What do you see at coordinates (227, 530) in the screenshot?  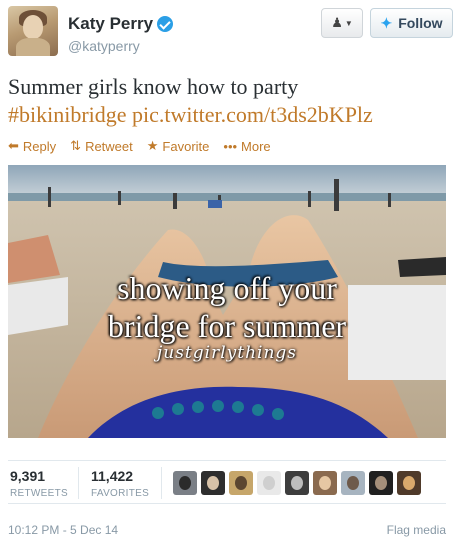 I see `tweet-footer: 10:12 PM - 5 Dec 14 Flag media` at bounding box center [227, 530].